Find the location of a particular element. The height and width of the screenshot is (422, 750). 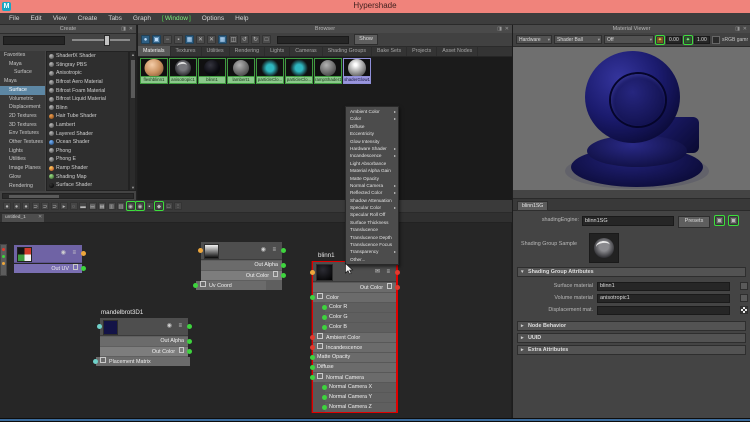

create-search-input is located at coordinates (34, 40).